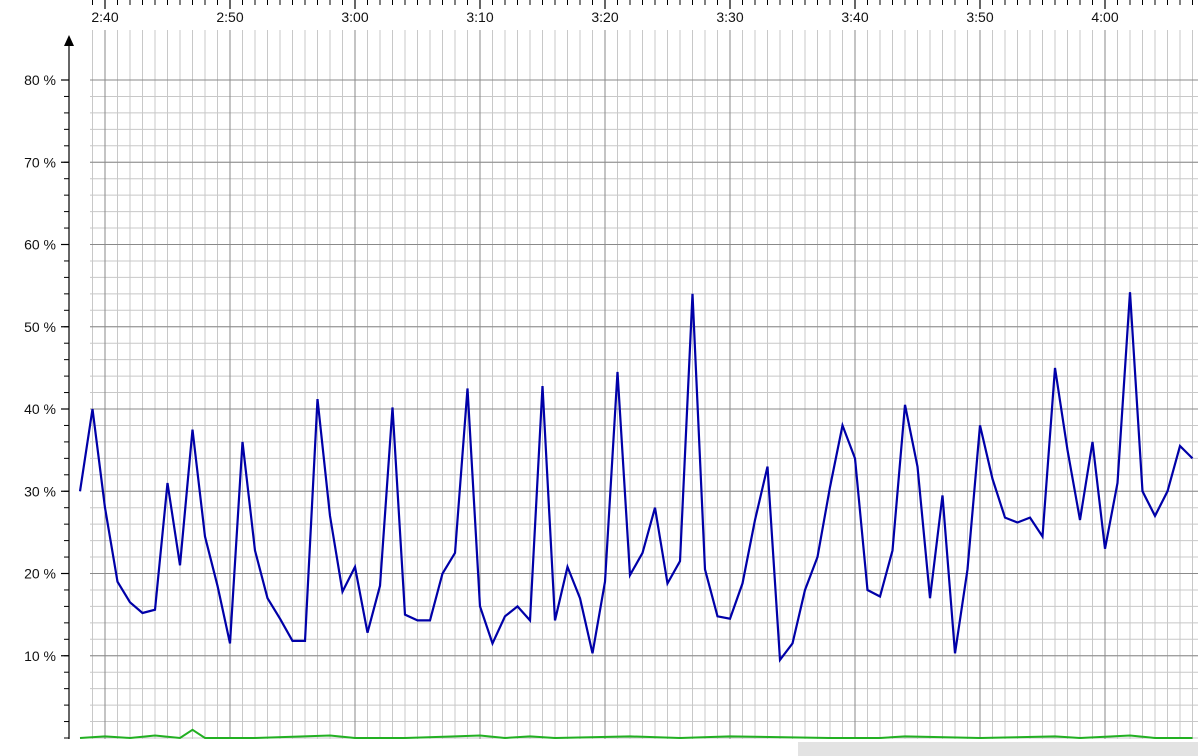 The width and height of the screenshot is (1198, 756). I want to click on x-tick-label: 3:40, so click(854, 17).